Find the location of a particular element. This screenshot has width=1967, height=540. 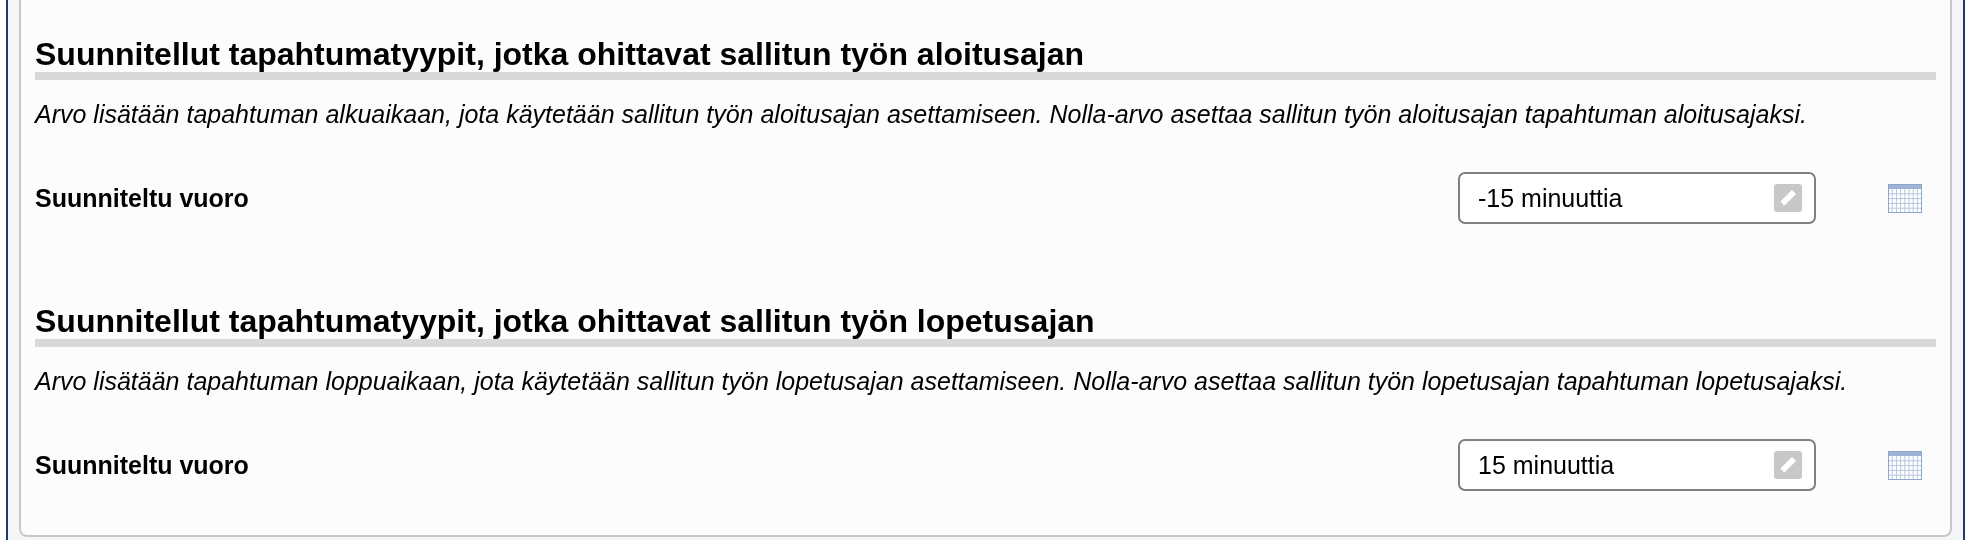

section-description: Arvo lisätään tapahtuman alkuaikaan, jota käytetään sallitun työn aloitusajan asettamiseen. Nolla-arvo asettaa sallitun työn aloitusajan tapahtuman aloitusajaksi. is located at coordinates (921, 114).